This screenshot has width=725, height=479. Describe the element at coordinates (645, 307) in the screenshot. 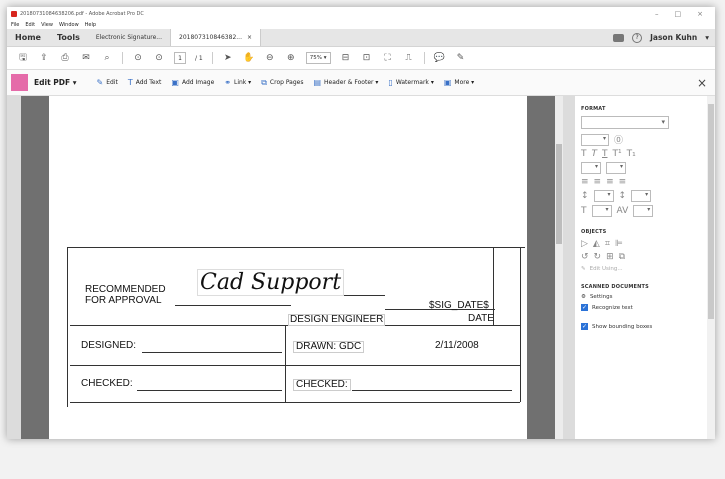

I see `recognize-text-checkbox: ✓ Recognize text` at that location.